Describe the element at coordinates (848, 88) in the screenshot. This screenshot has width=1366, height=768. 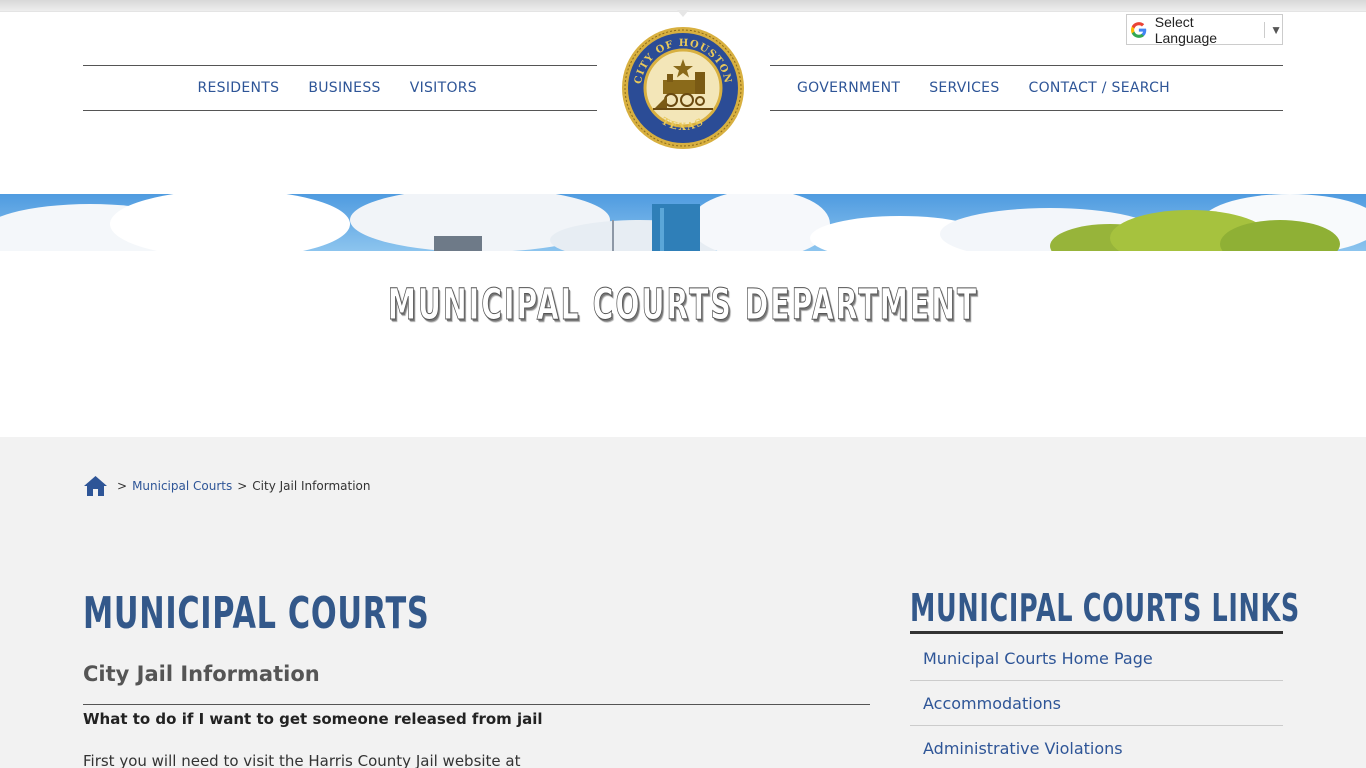
I see `nav-government: GOVERNMENT` at that location.